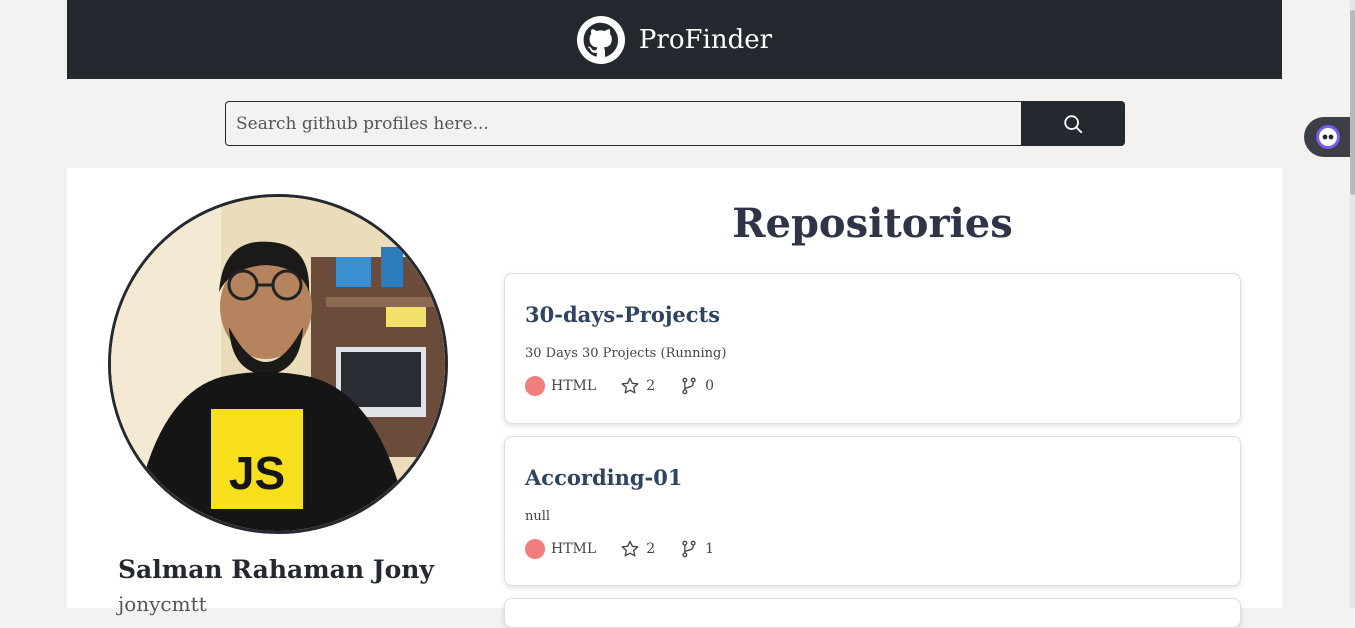 The width and height of the screenshot is (1355, 628). I want to click on repo-description: null, so click(538, 516).